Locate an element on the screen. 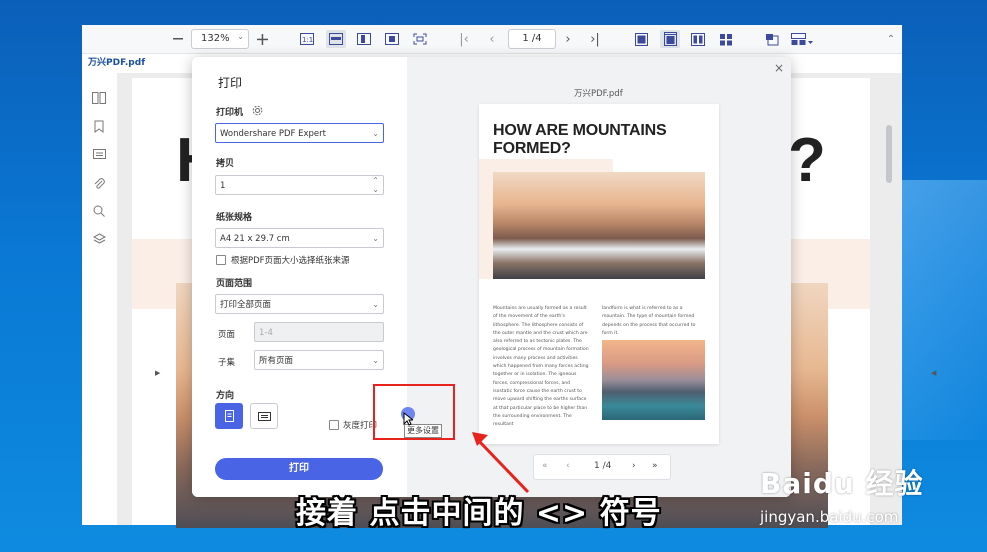 The width and height of the screenshot is (987, 552). two-page-scroll-icon is located at coordinates (726, 39).